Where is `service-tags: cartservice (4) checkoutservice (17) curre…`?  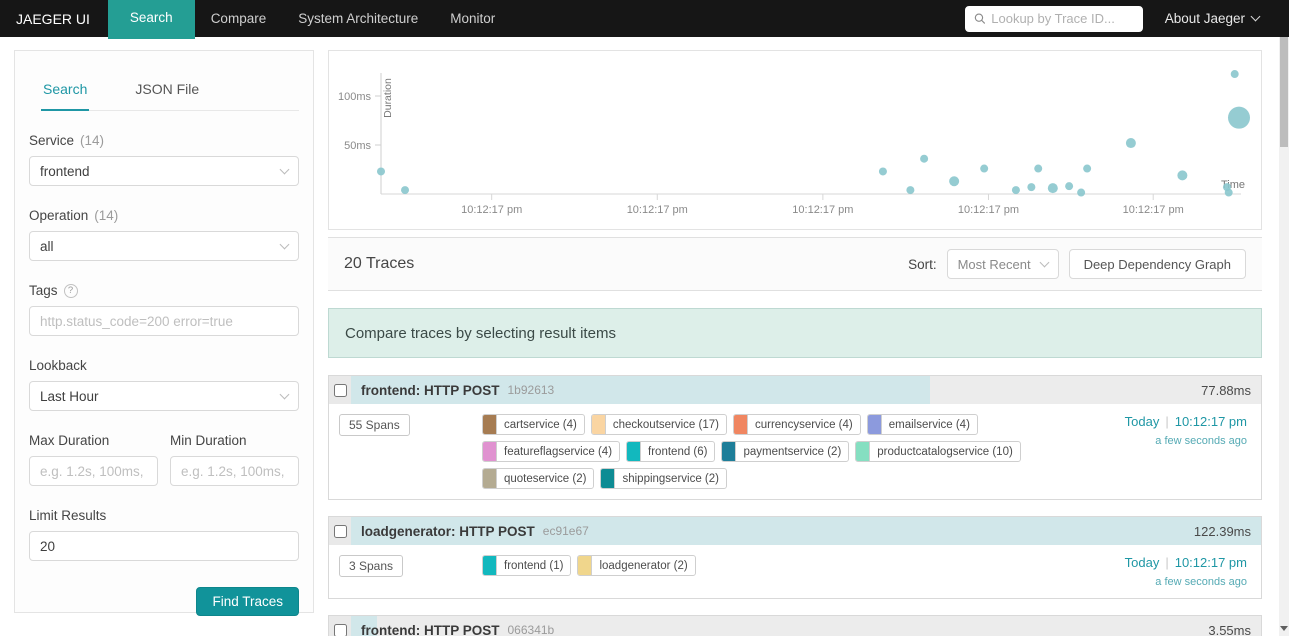 service-tags: cartservice (4) checkoutservice (17) curre… is located at coordinates (752, 451).